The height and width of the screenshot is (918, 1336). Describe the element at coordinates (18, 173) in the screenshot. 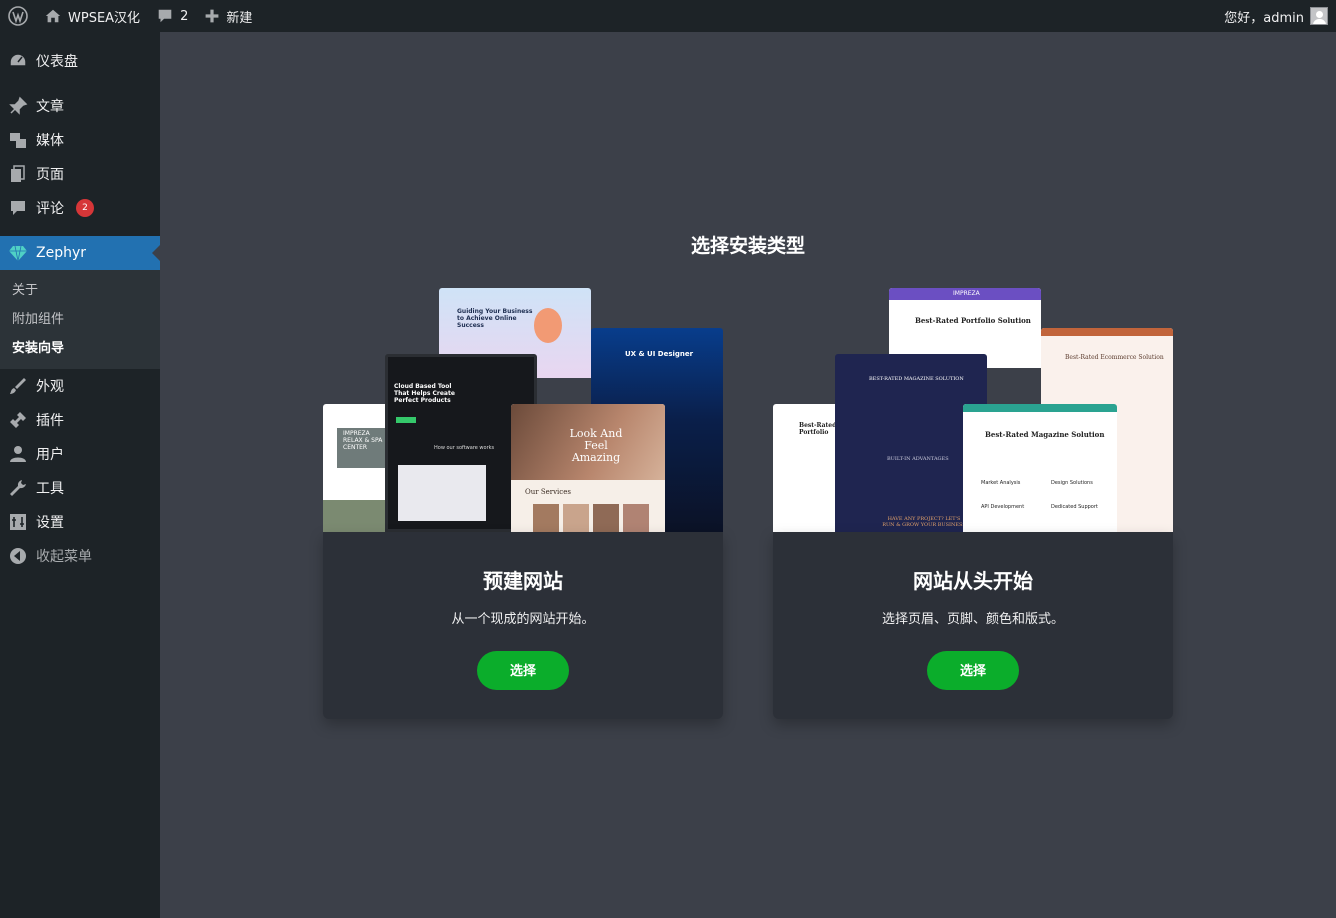

I see `page-icon` at that location.